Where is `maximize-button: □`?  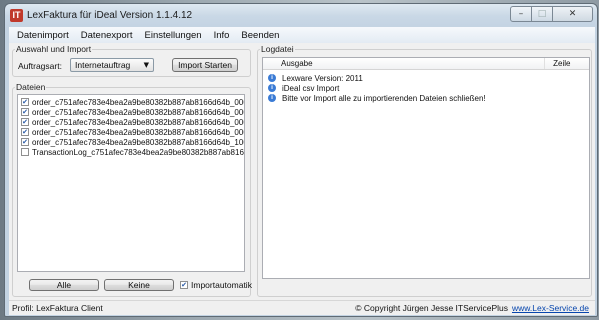
maximize-button: □ is located at coordinates (542, 14).